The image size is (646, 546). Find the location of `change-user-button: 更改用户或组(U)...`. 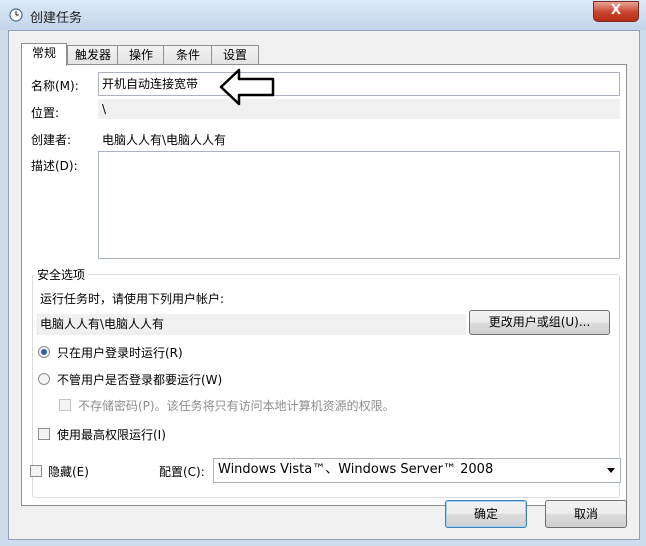

change-user-button: 更改用户或组(U)... is located at coordinates (539, 322).